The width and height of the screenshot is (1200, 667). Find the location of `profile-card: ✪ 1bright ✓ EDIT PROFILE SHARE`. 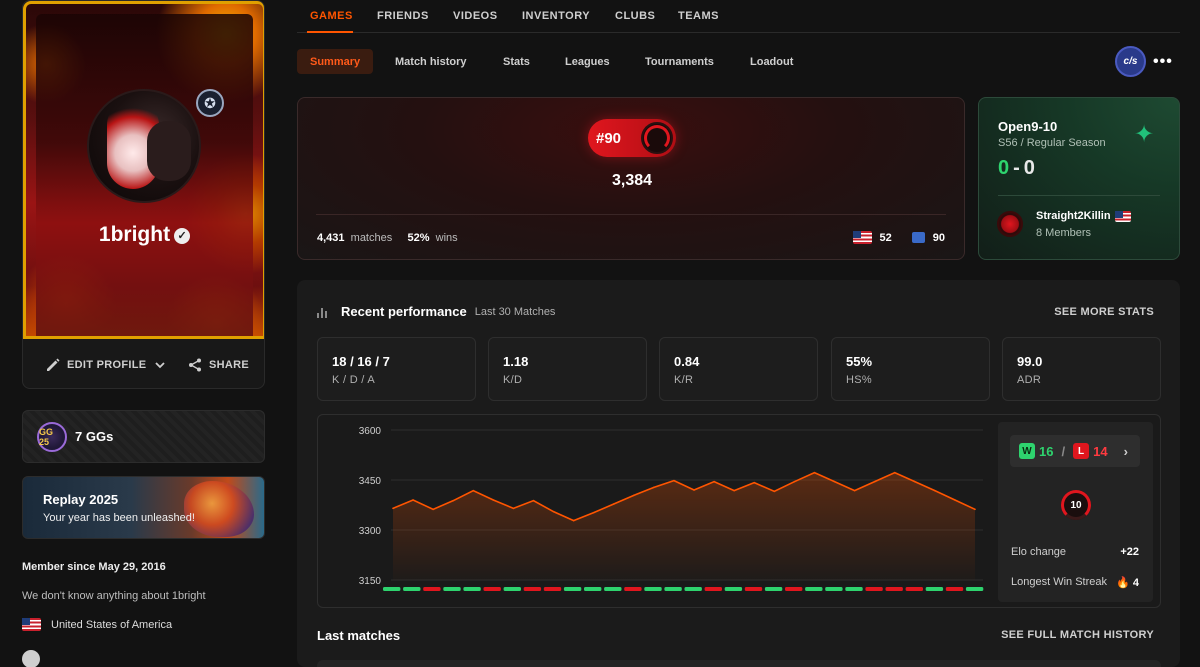

profile-card: ✪ 1bright ✓ EDIT PROFILE SHARE is located at coordinates (143, 194).